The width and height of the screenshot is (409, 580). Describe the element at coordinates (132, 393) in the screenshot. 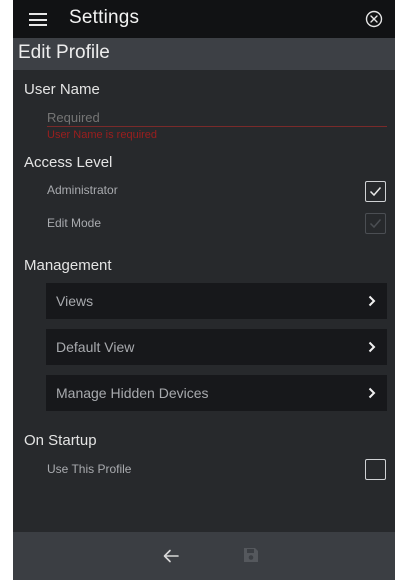

I see `manage-hidden-devices-label: Manage Hidden Devices` at that location.